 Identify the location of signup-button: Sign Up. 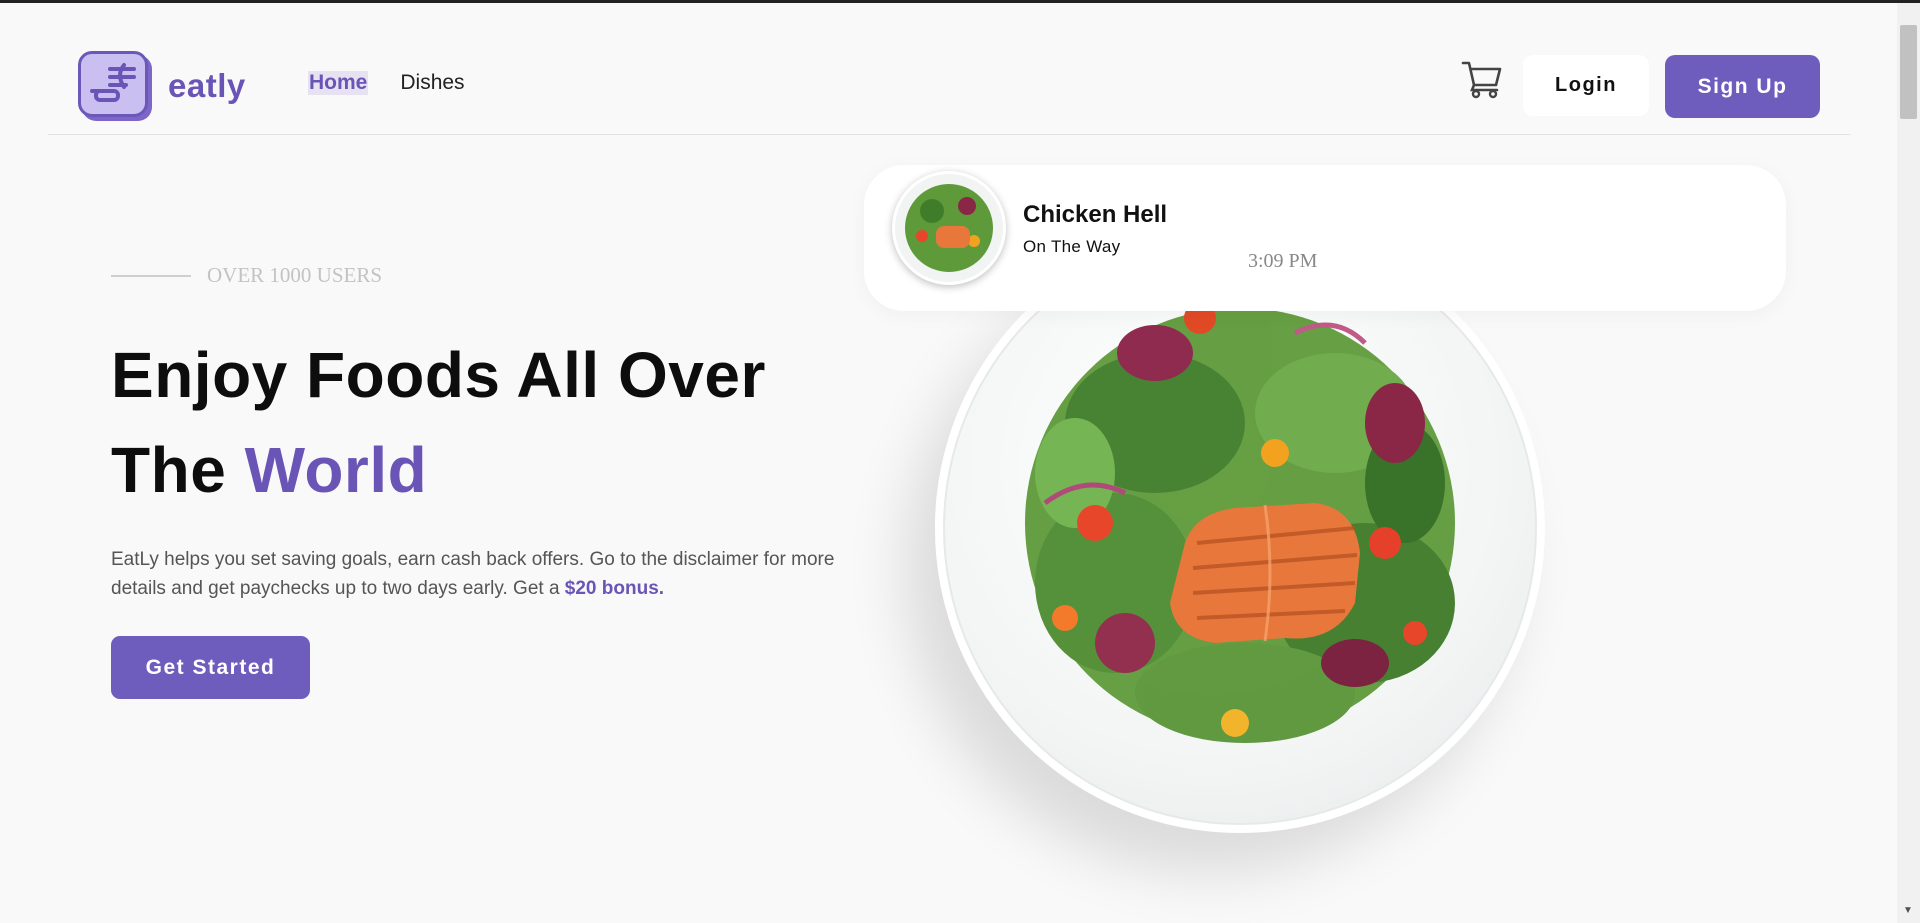
(1742, 86).